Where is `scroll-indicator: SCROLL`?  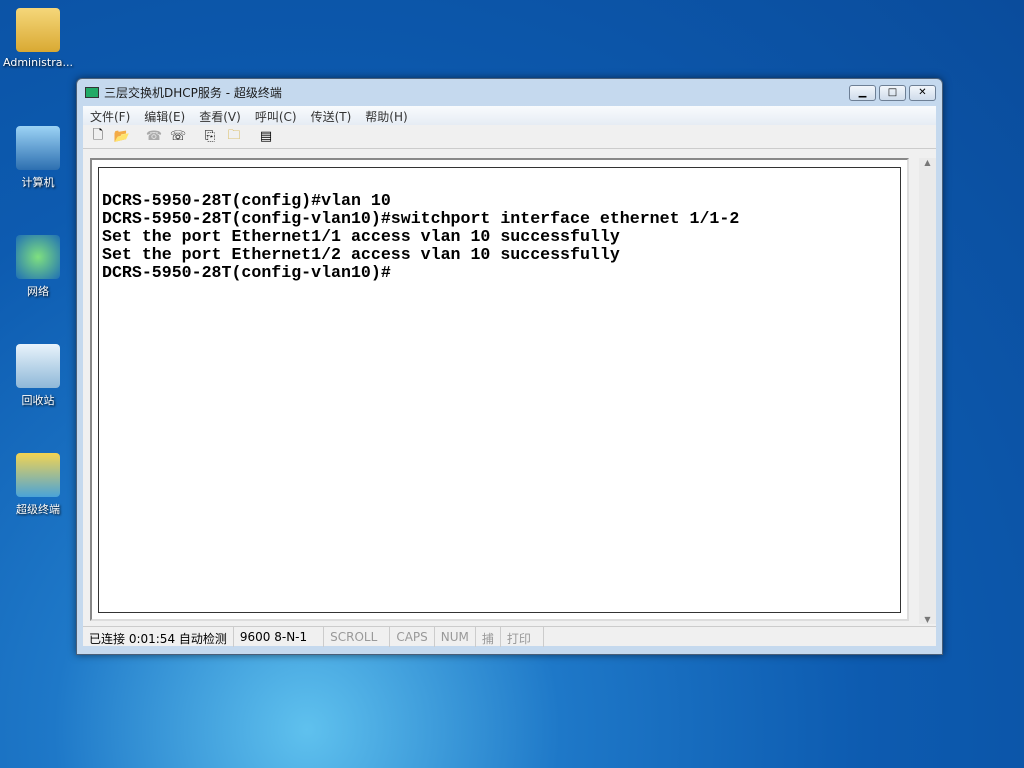 scroll-indicator: SCROLL is located at coordinates (357, 637).